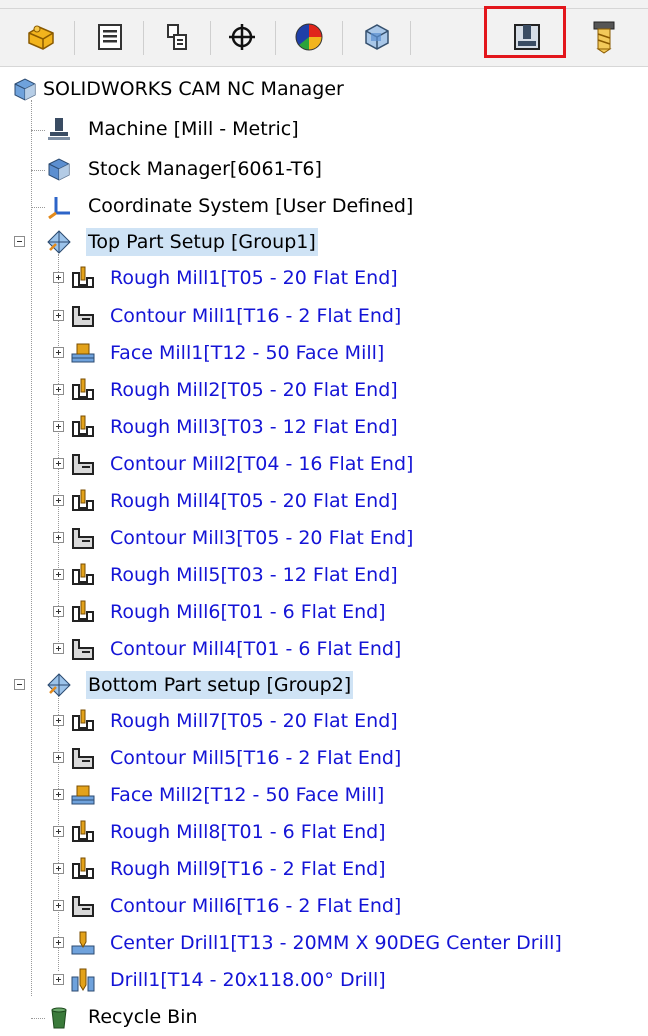 The height and width of the screenshot is (1036, 648). Describe the element at coordinates (25, 89) in the screenshot. I see `nc-manager-icon` at that location.